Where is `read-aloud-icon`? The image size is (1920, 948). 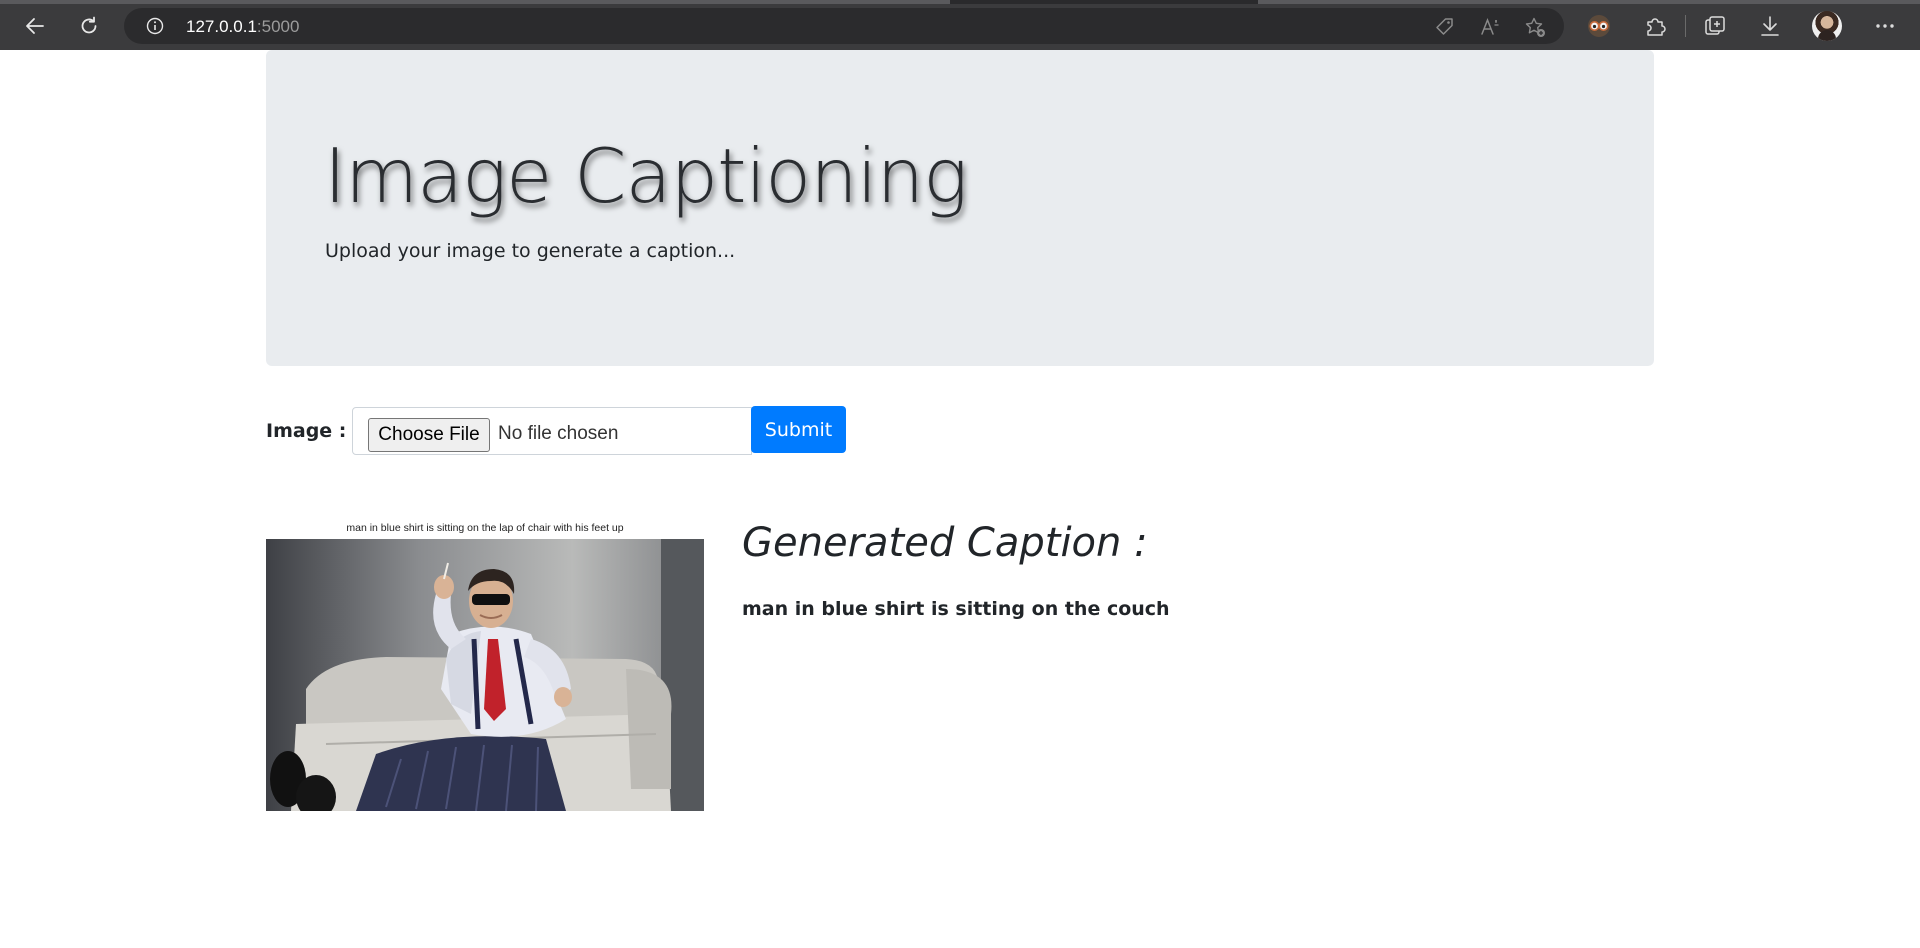
read-aloud-icon is located at coordinates (1490, 27).